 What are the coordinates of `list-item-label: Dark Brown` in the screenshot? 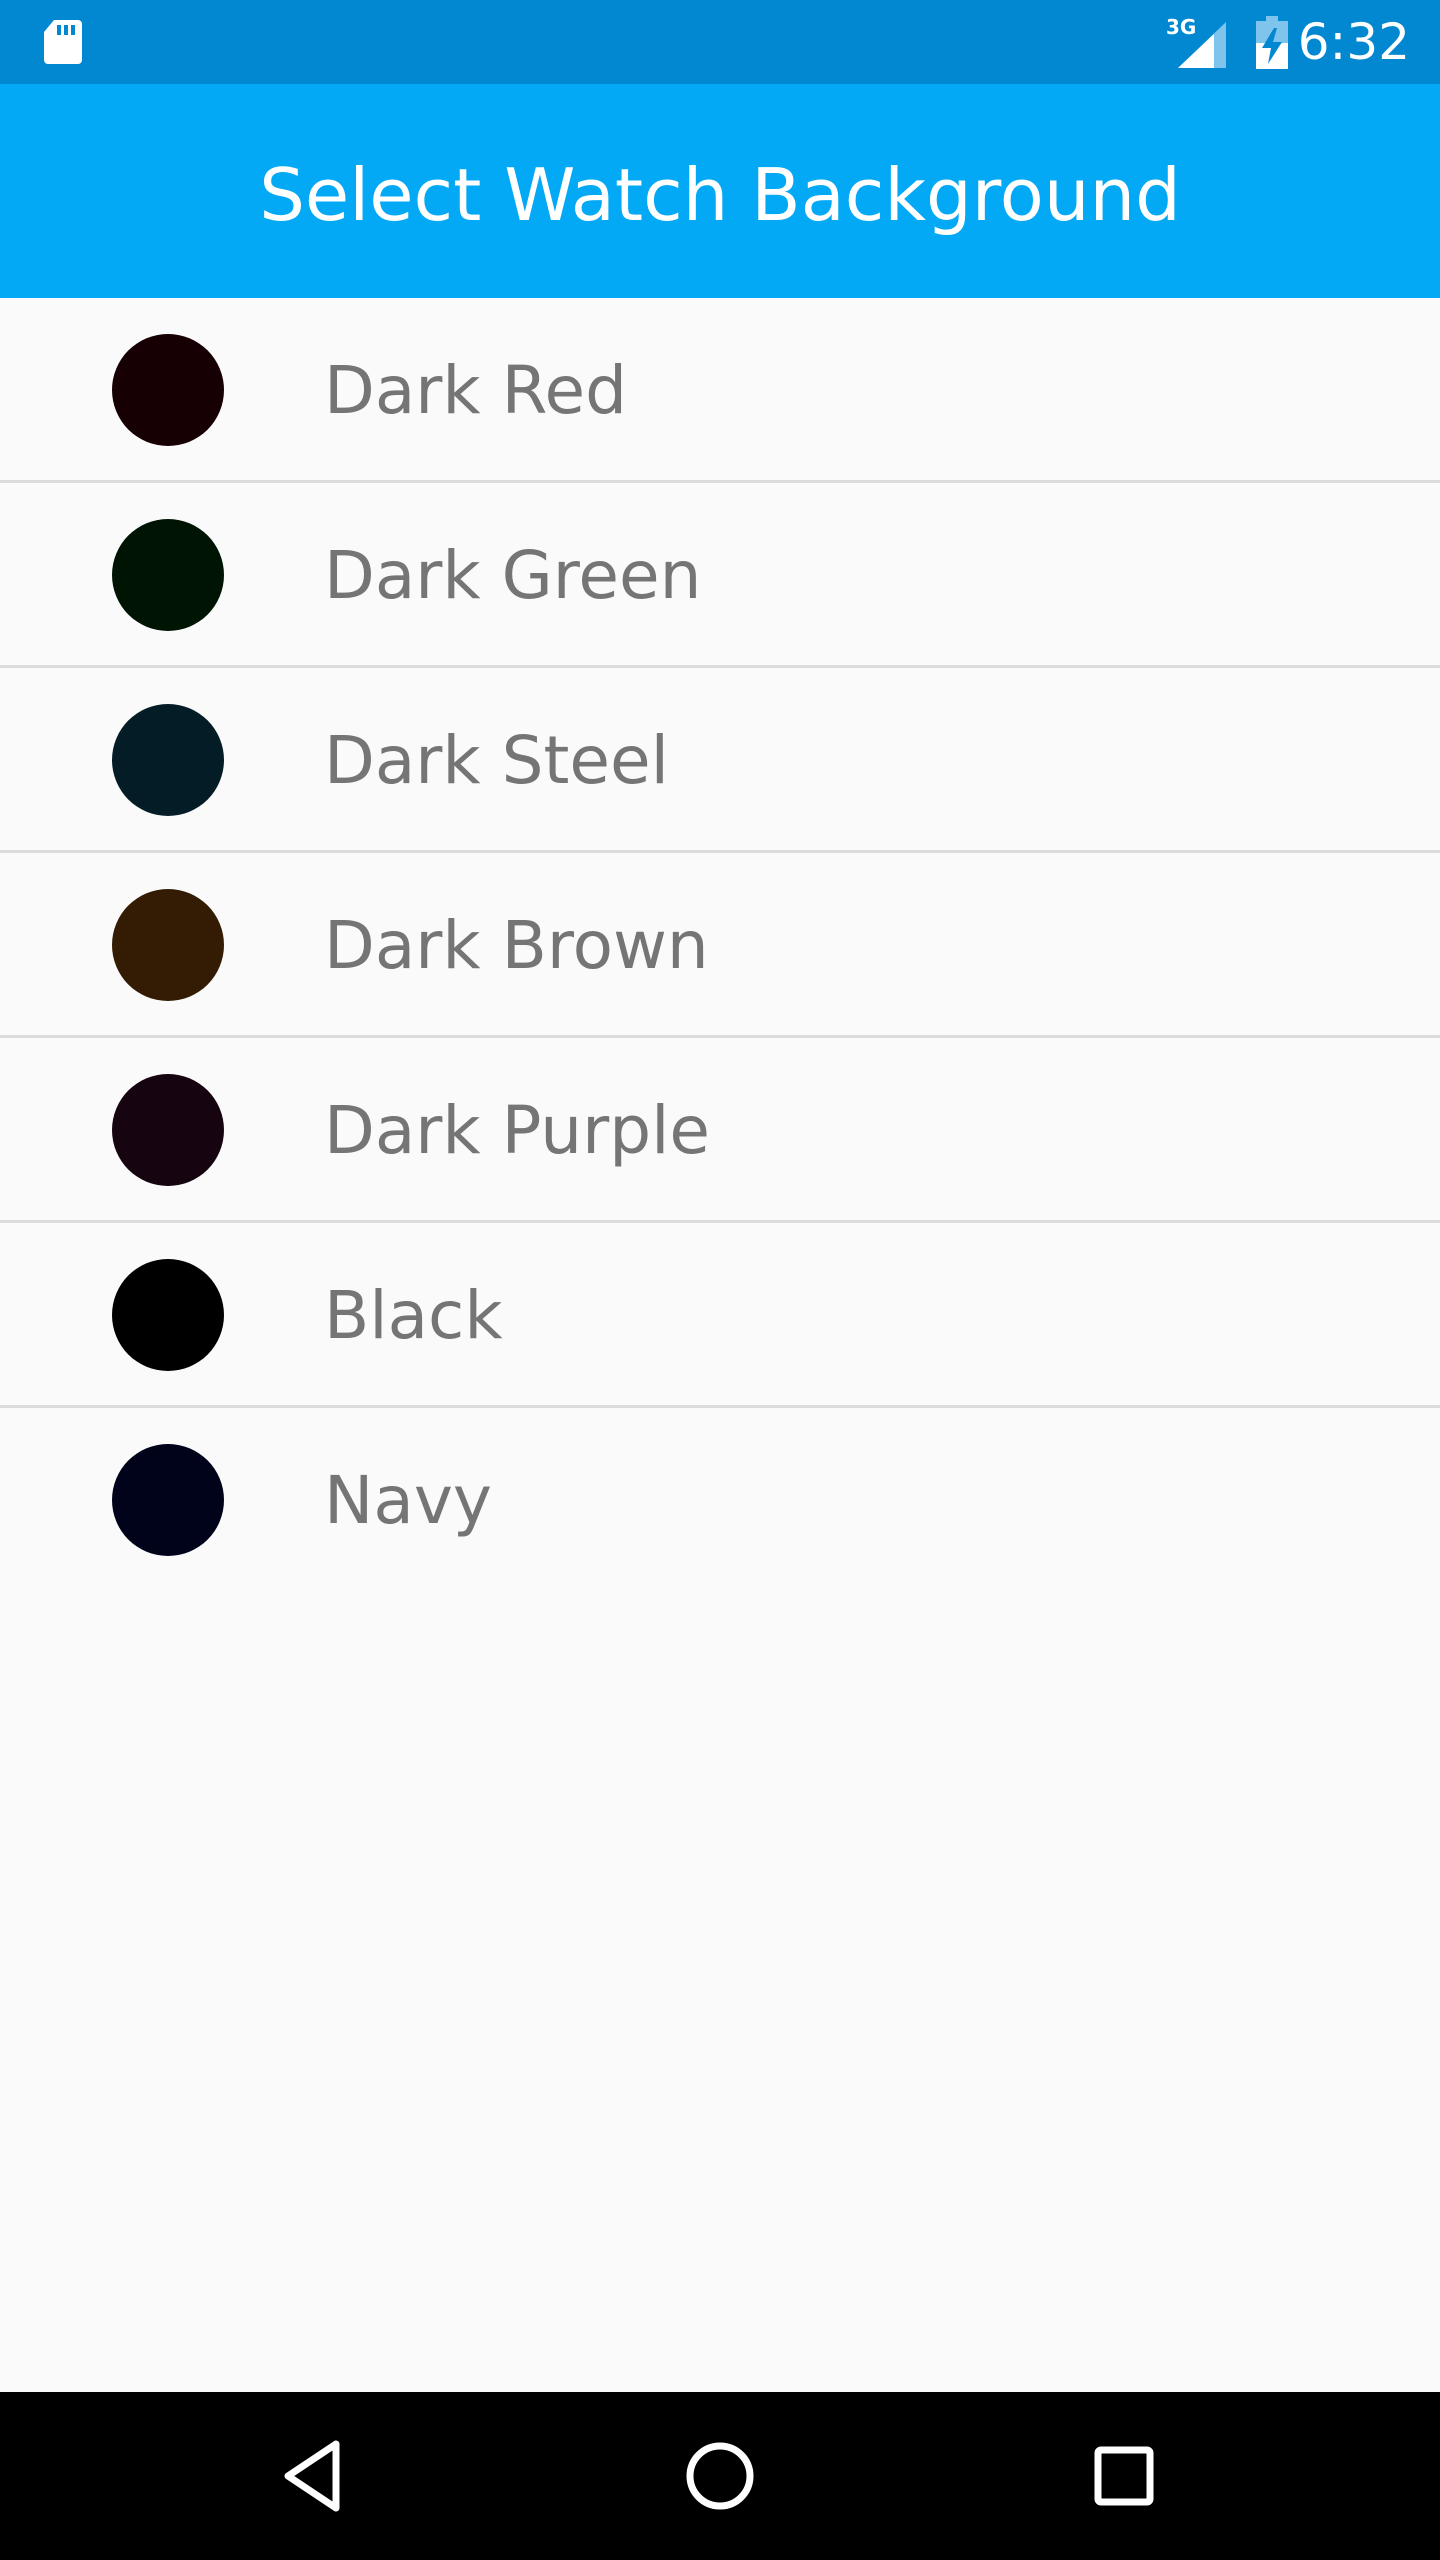 It's located at (516, 945).